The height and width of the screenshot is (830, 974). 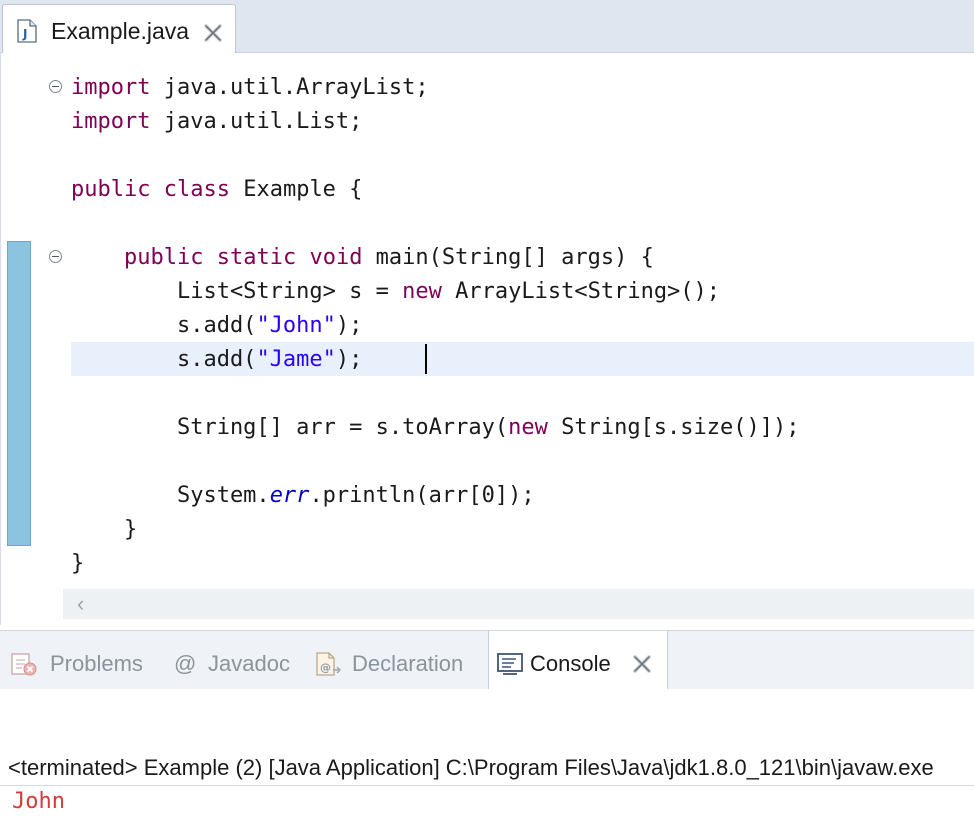 I want to click on code-line: import java.util.ArrayList;, so click(x=250, y=88).